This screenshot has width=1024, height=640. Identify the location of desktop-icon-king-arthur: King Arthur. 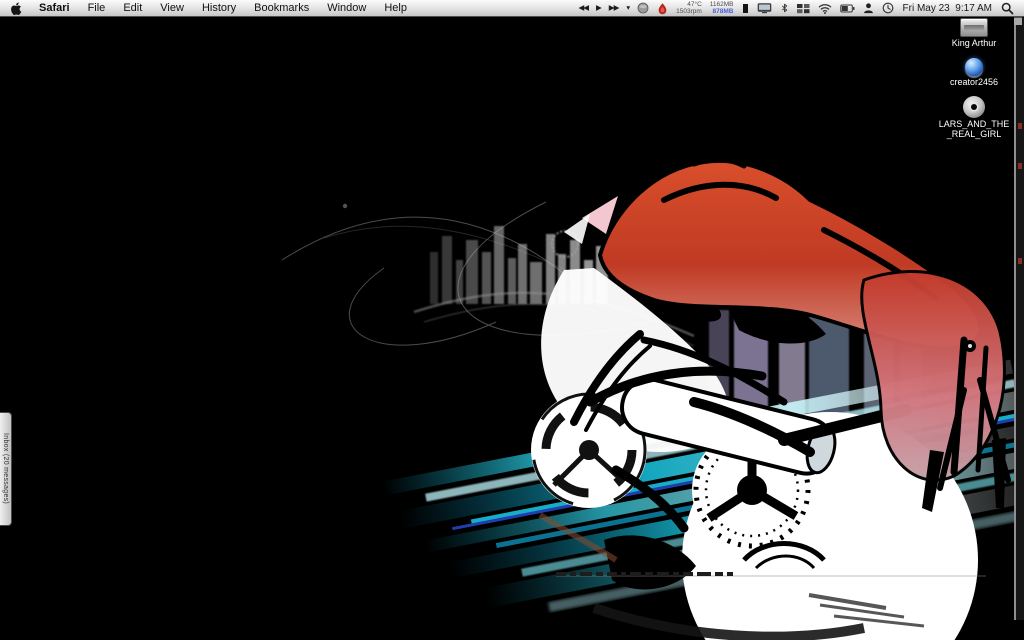
(974, 33).